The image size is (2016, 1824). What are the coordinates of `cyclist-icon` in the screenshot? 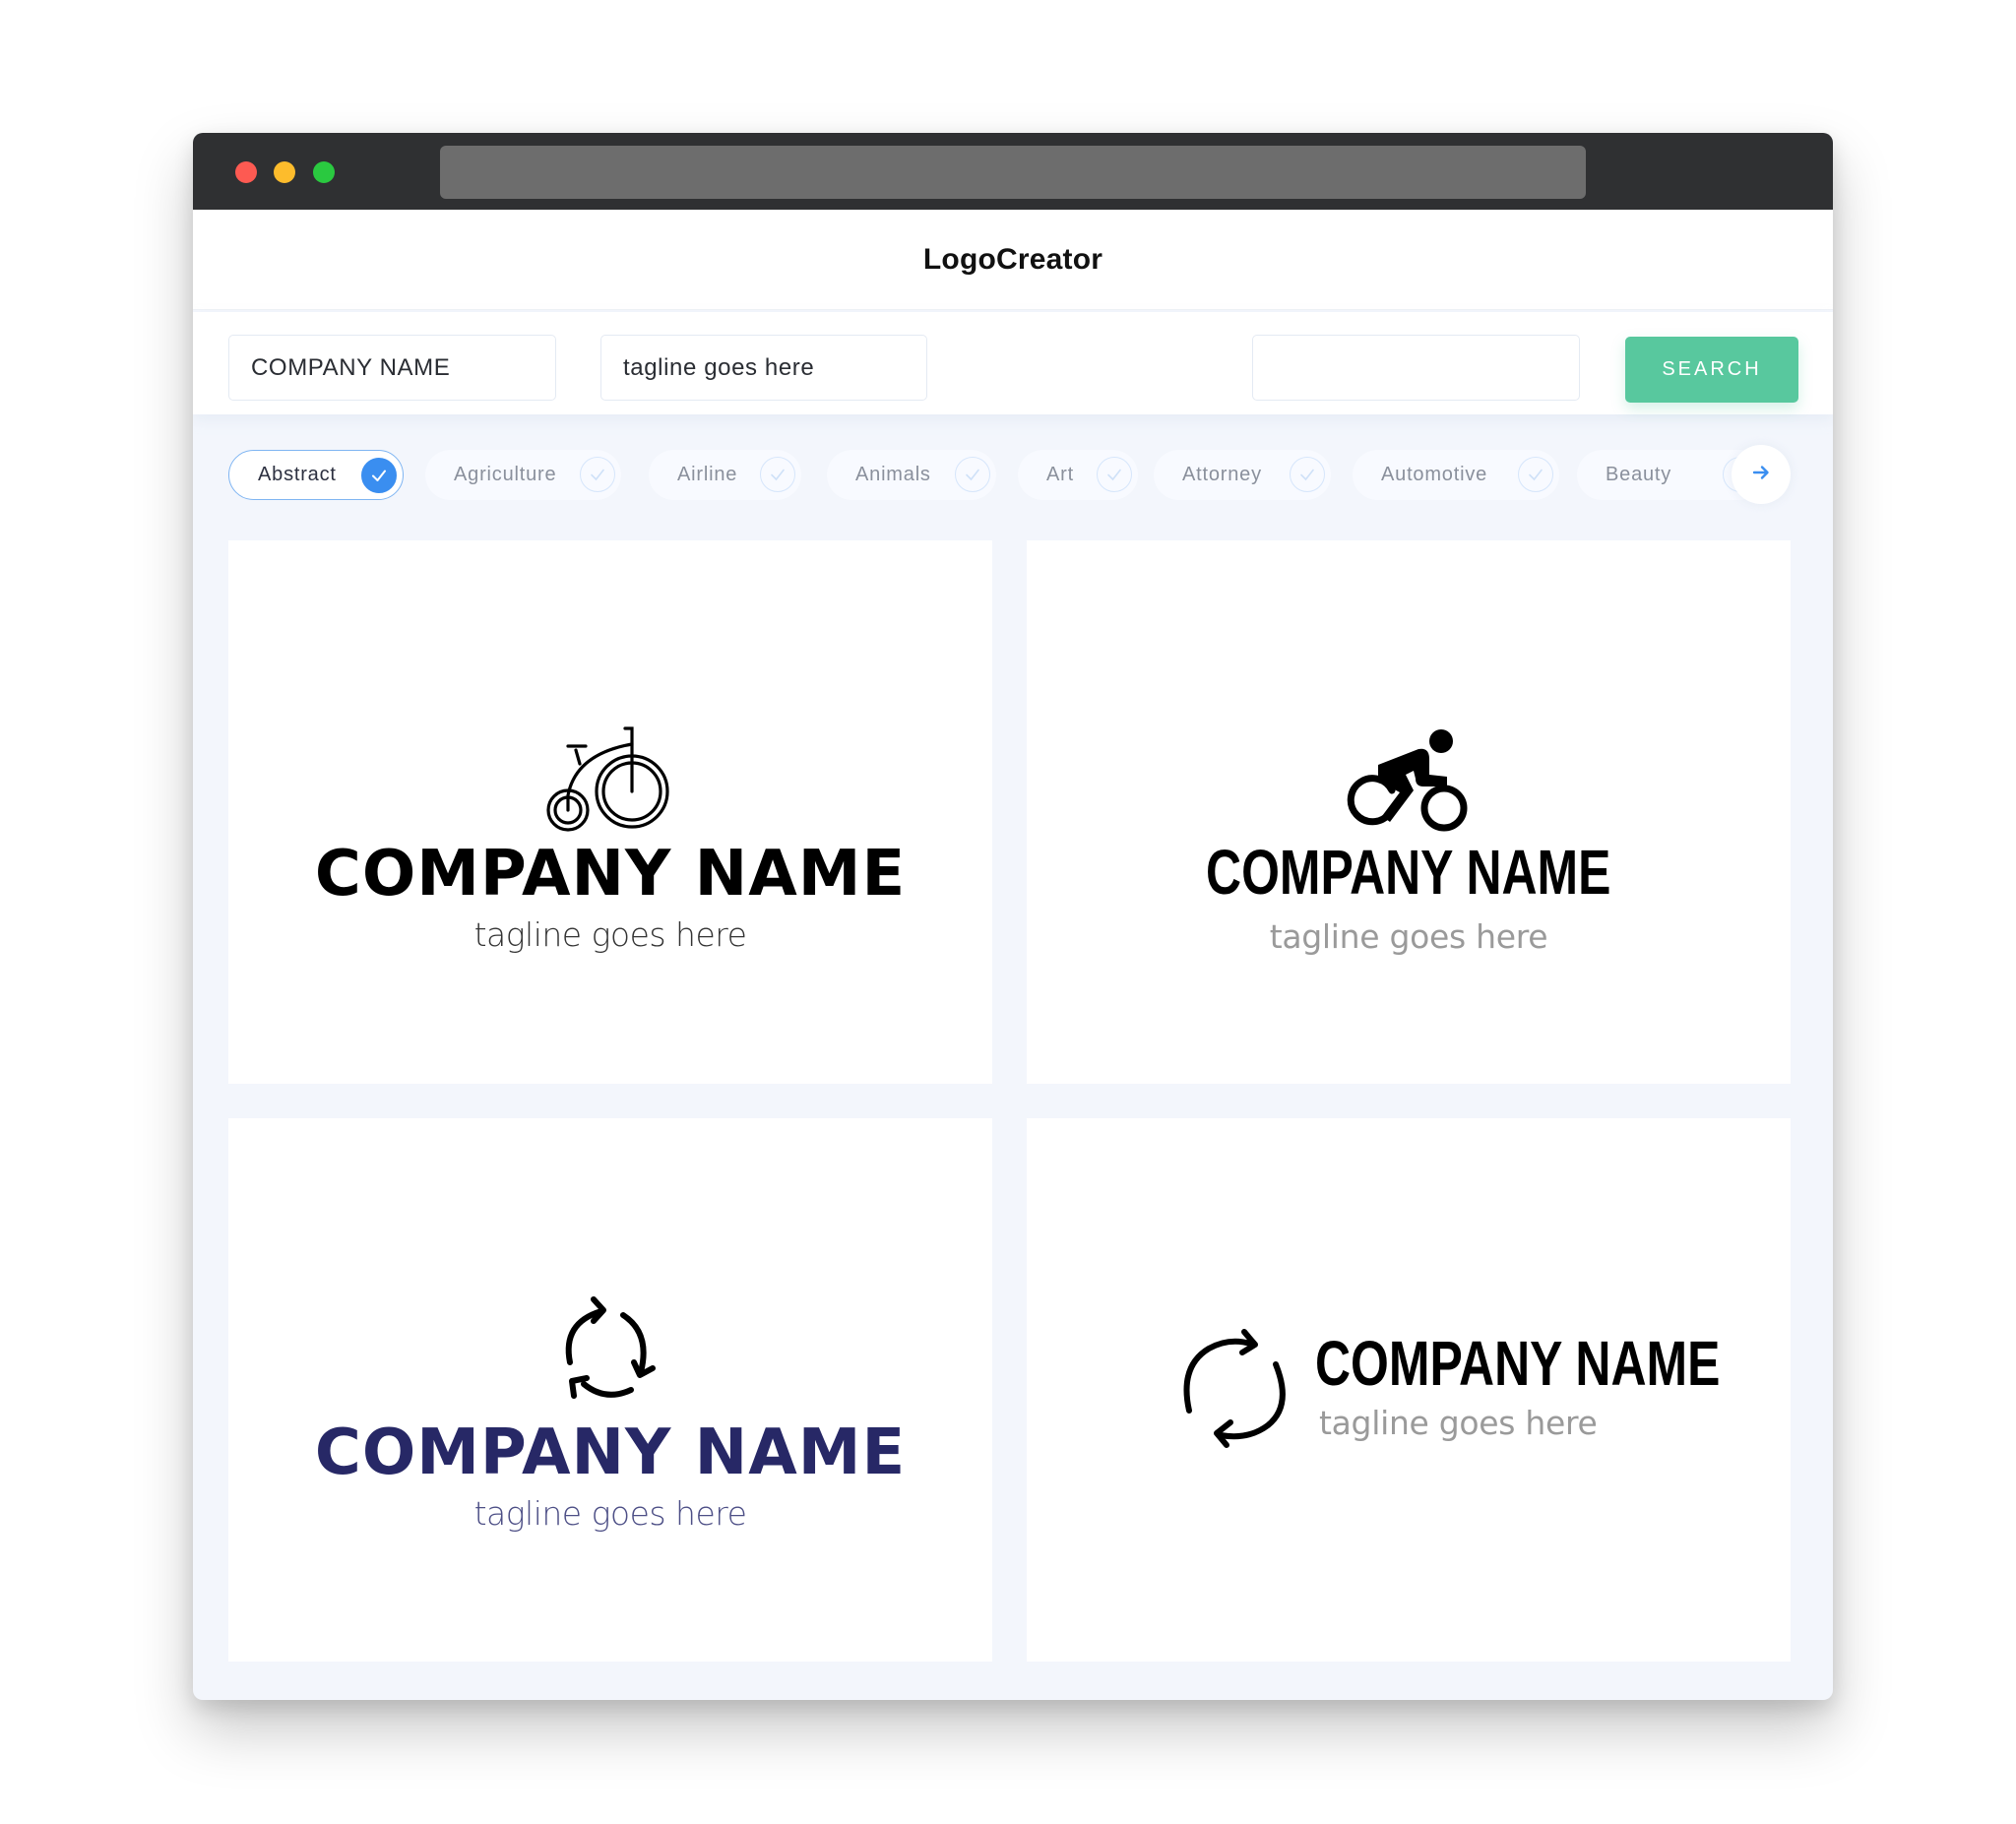 It's located at (1409, 784).